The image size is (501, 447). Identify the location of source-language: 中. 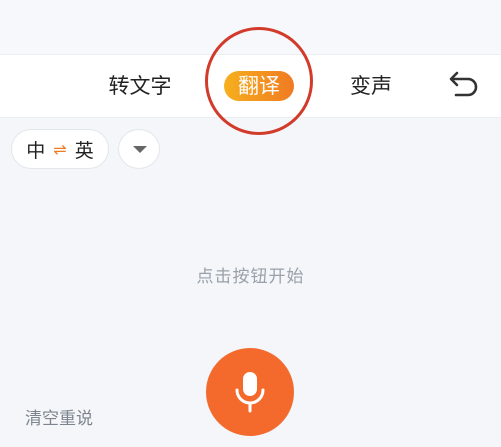
(36, 150).